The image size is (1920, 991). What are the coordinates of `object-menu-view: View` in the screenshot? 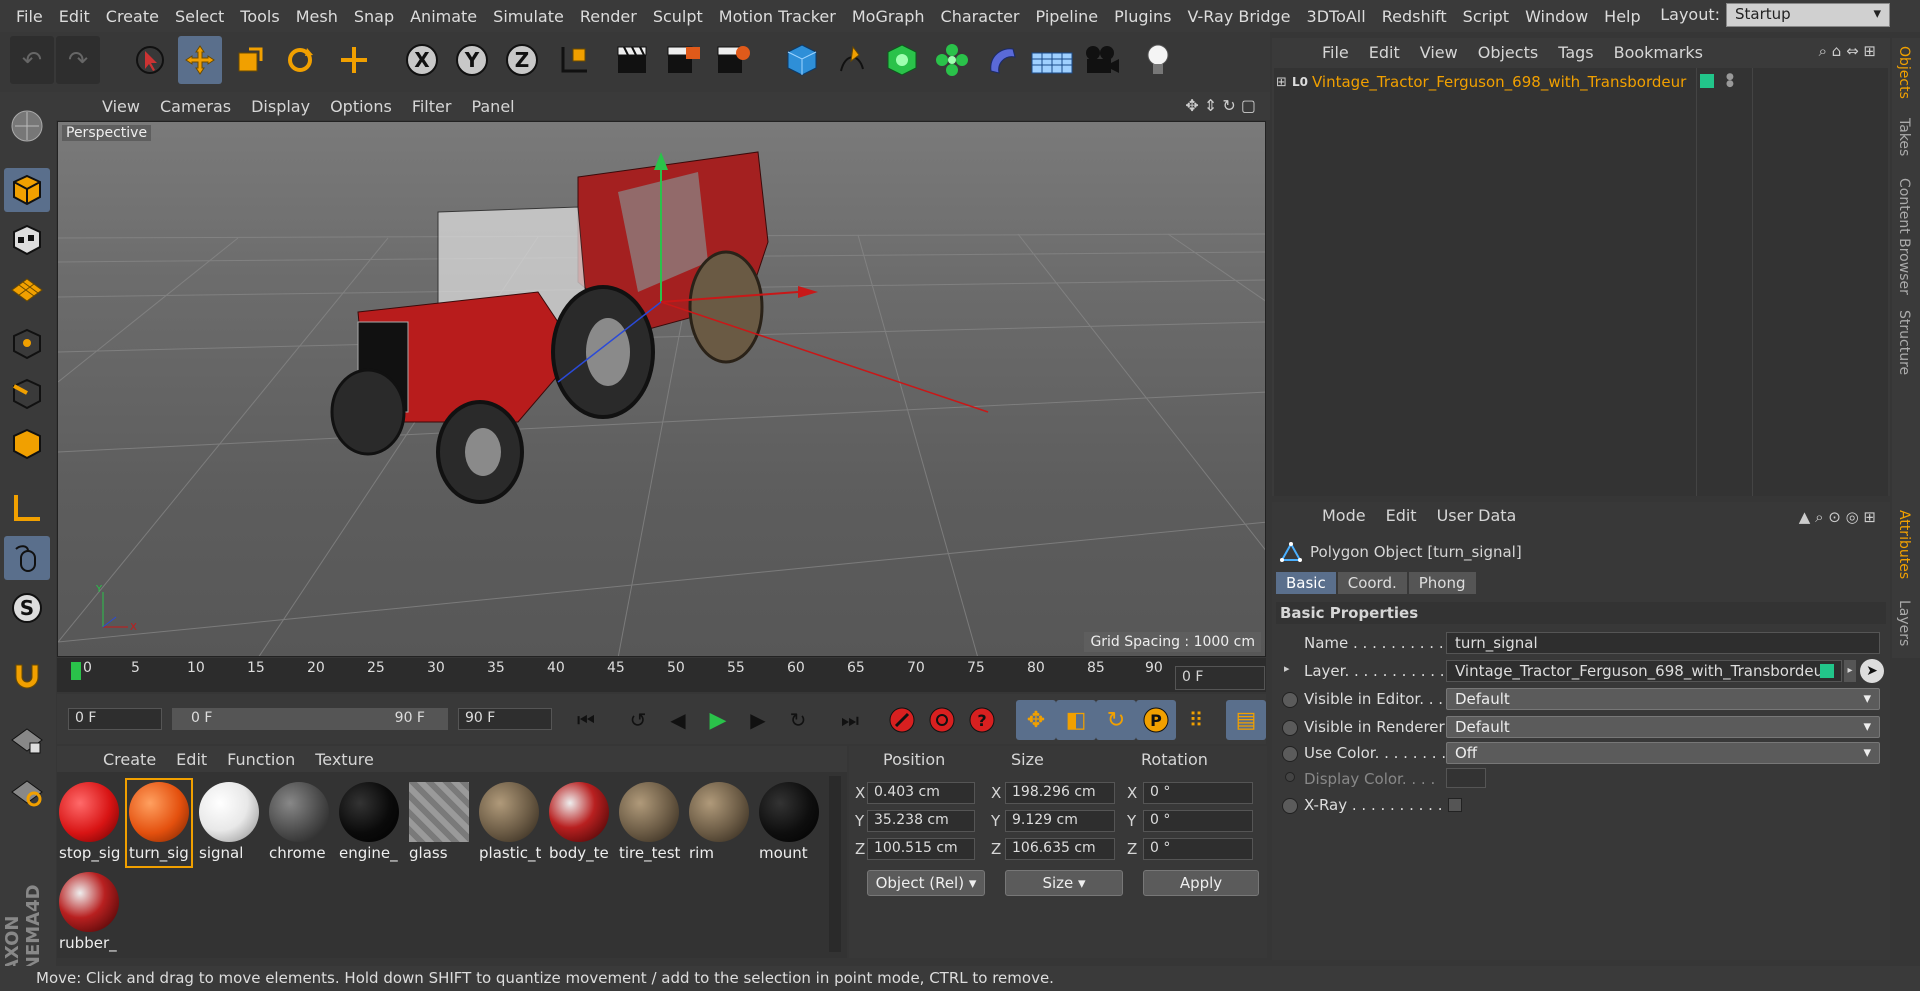 It's located at (1439, 52).